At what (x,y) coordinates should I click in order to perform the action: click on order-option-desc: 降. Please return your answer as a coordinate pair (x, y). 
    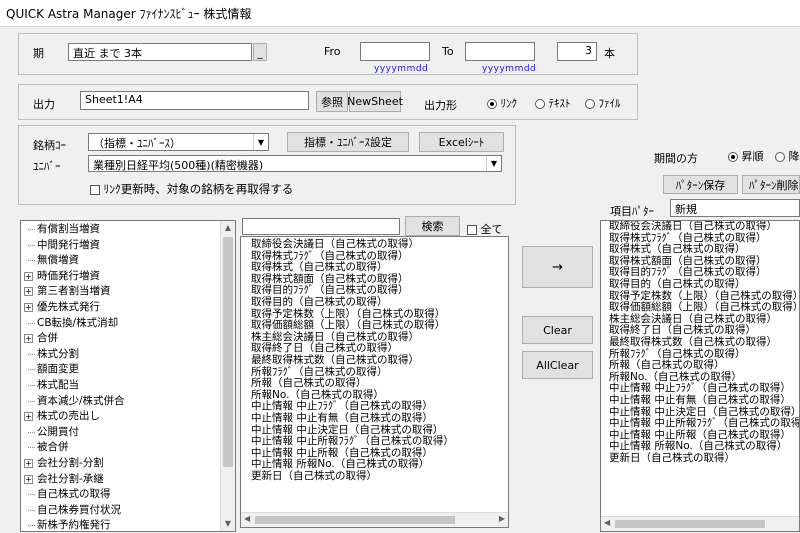
    Looking at the image, I should click on (787, 156).